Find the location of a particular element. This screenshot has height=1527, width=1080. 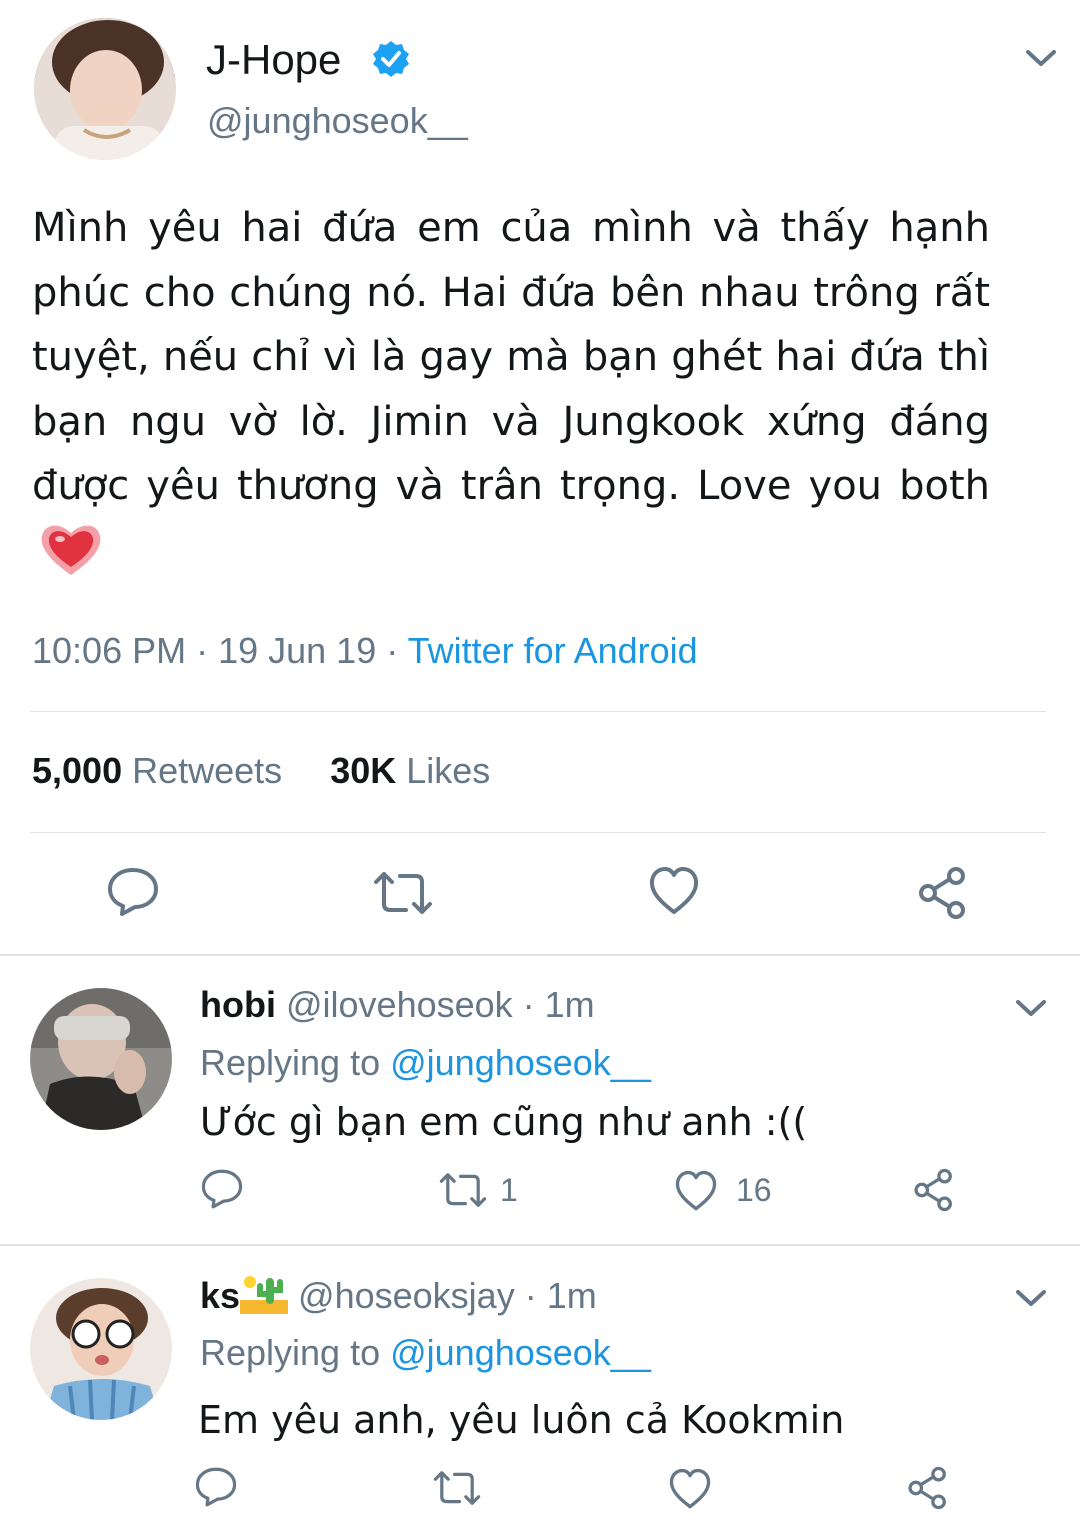

author-display-name: J-Hope is located at coordinates (273, 60).